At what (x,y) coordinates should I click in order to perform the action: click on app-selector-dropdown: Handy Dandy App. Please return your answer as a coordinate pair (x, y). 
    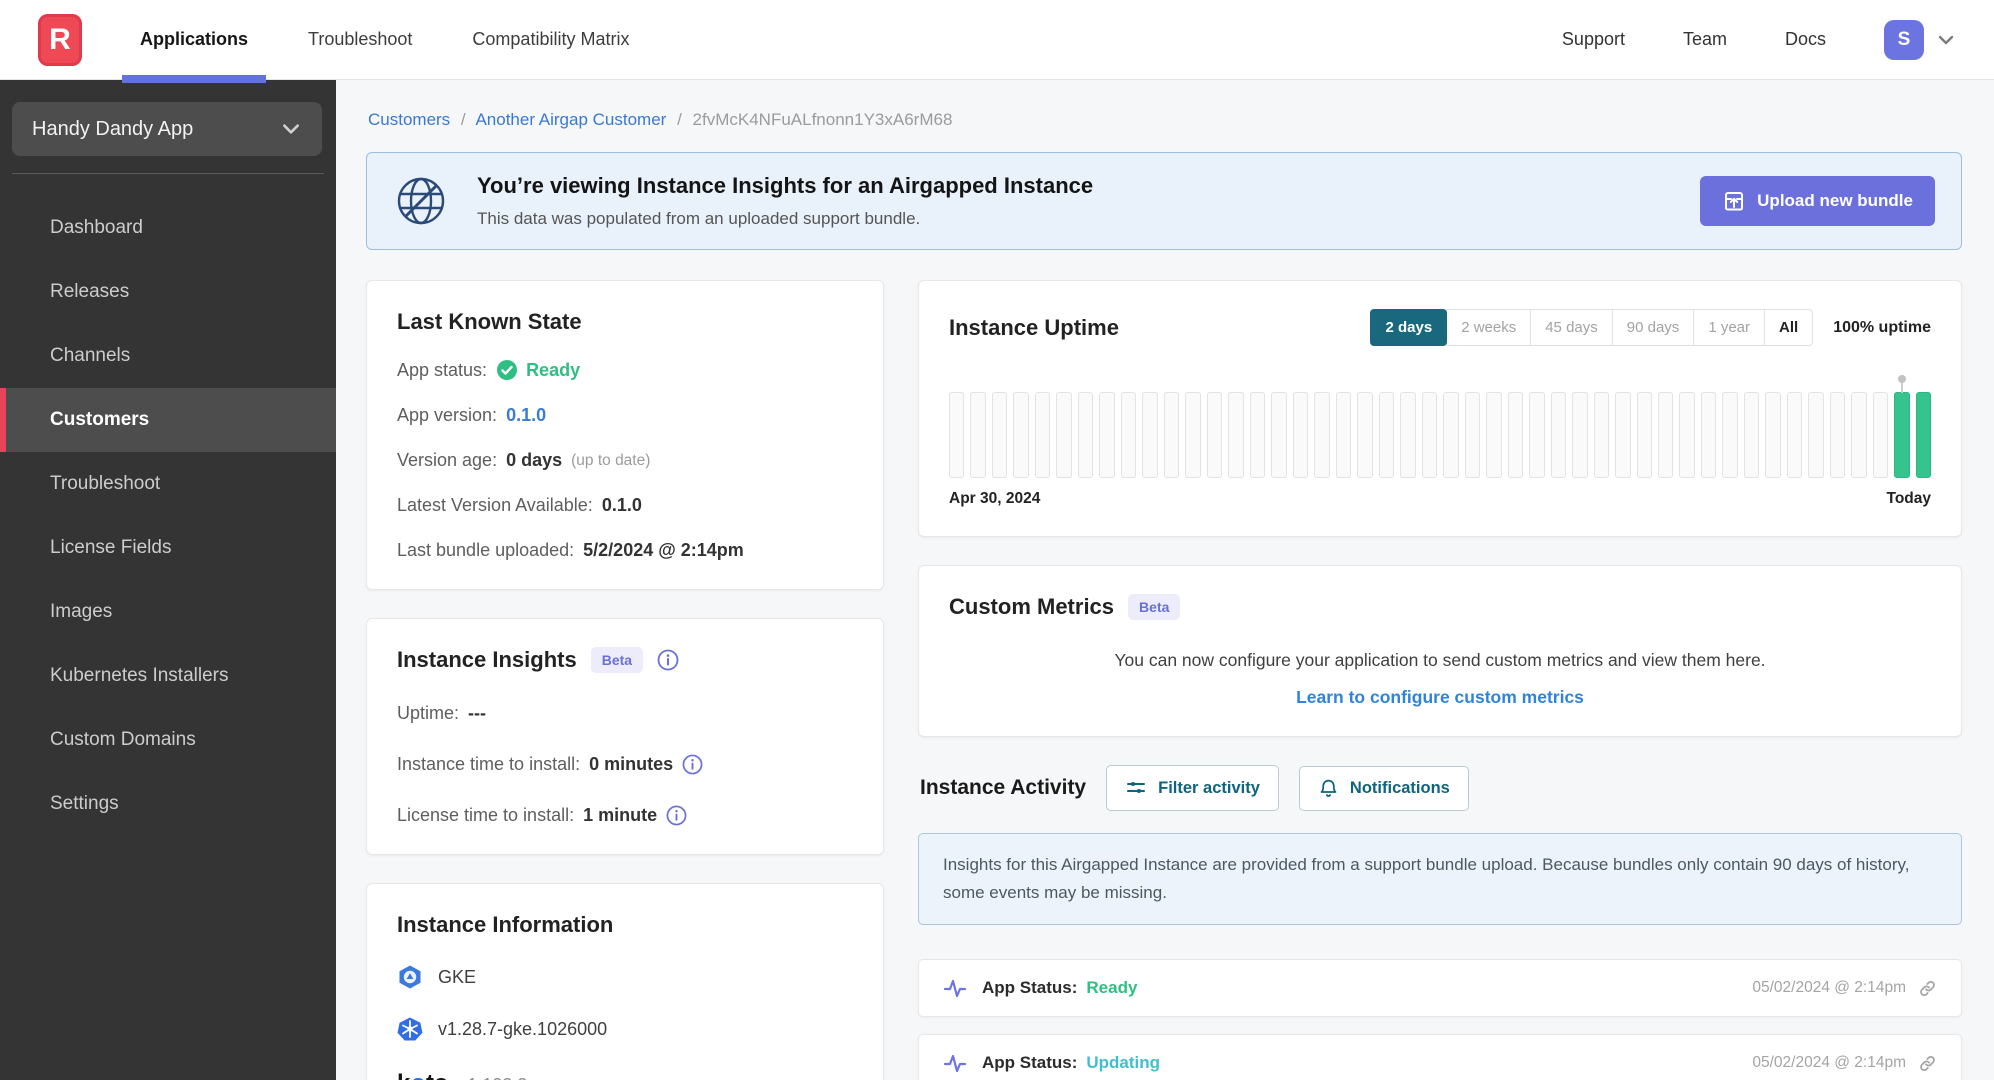
    Looking at the image, I should click on (167, 129).